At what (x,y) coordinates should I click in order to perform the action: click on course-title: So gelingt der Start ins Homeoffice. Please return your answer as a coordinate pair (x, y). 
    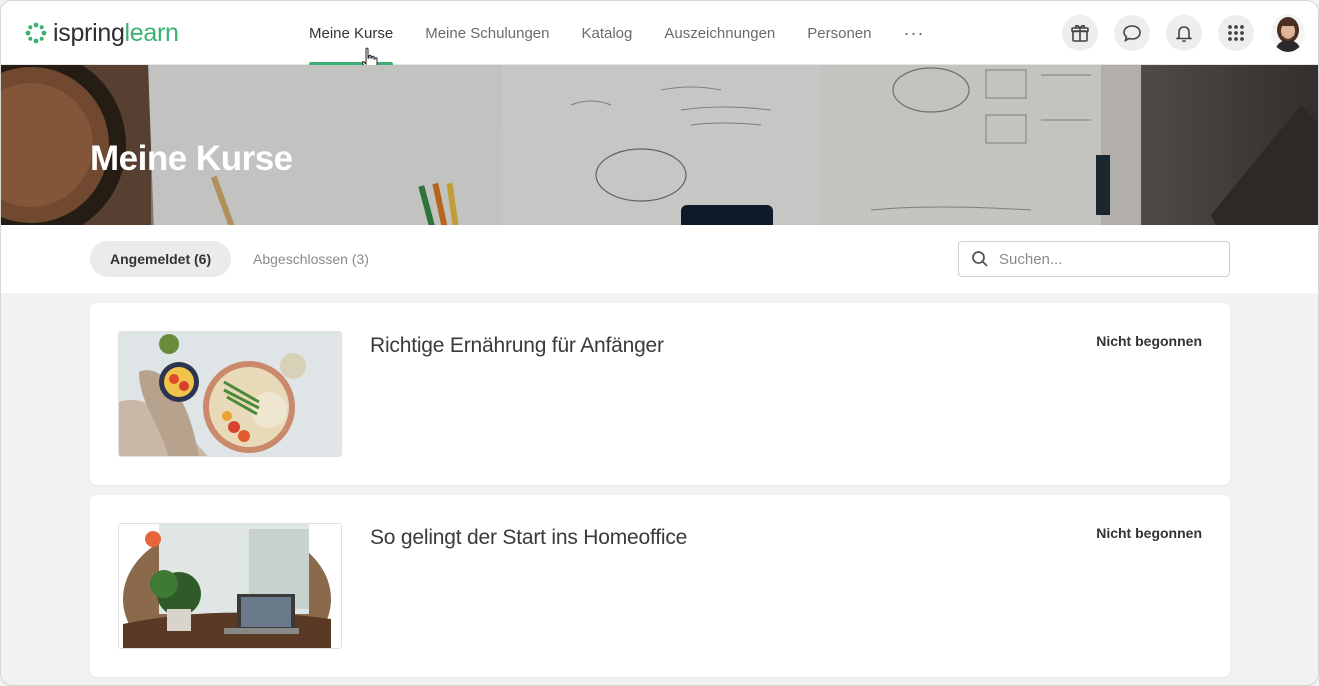
    Looking at the image, I should click on (528, 538).